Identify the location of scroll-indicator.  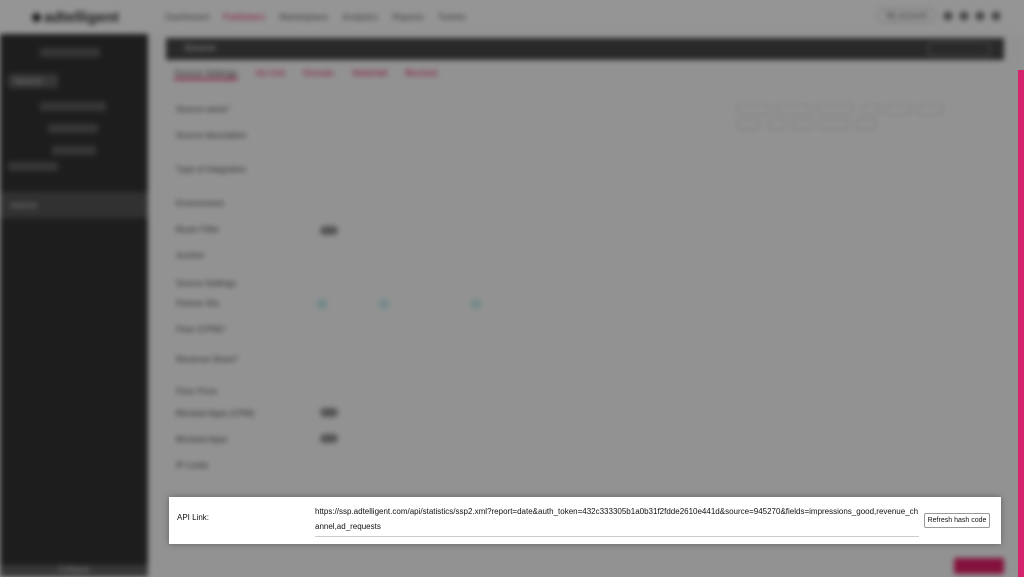
(1021, 323).